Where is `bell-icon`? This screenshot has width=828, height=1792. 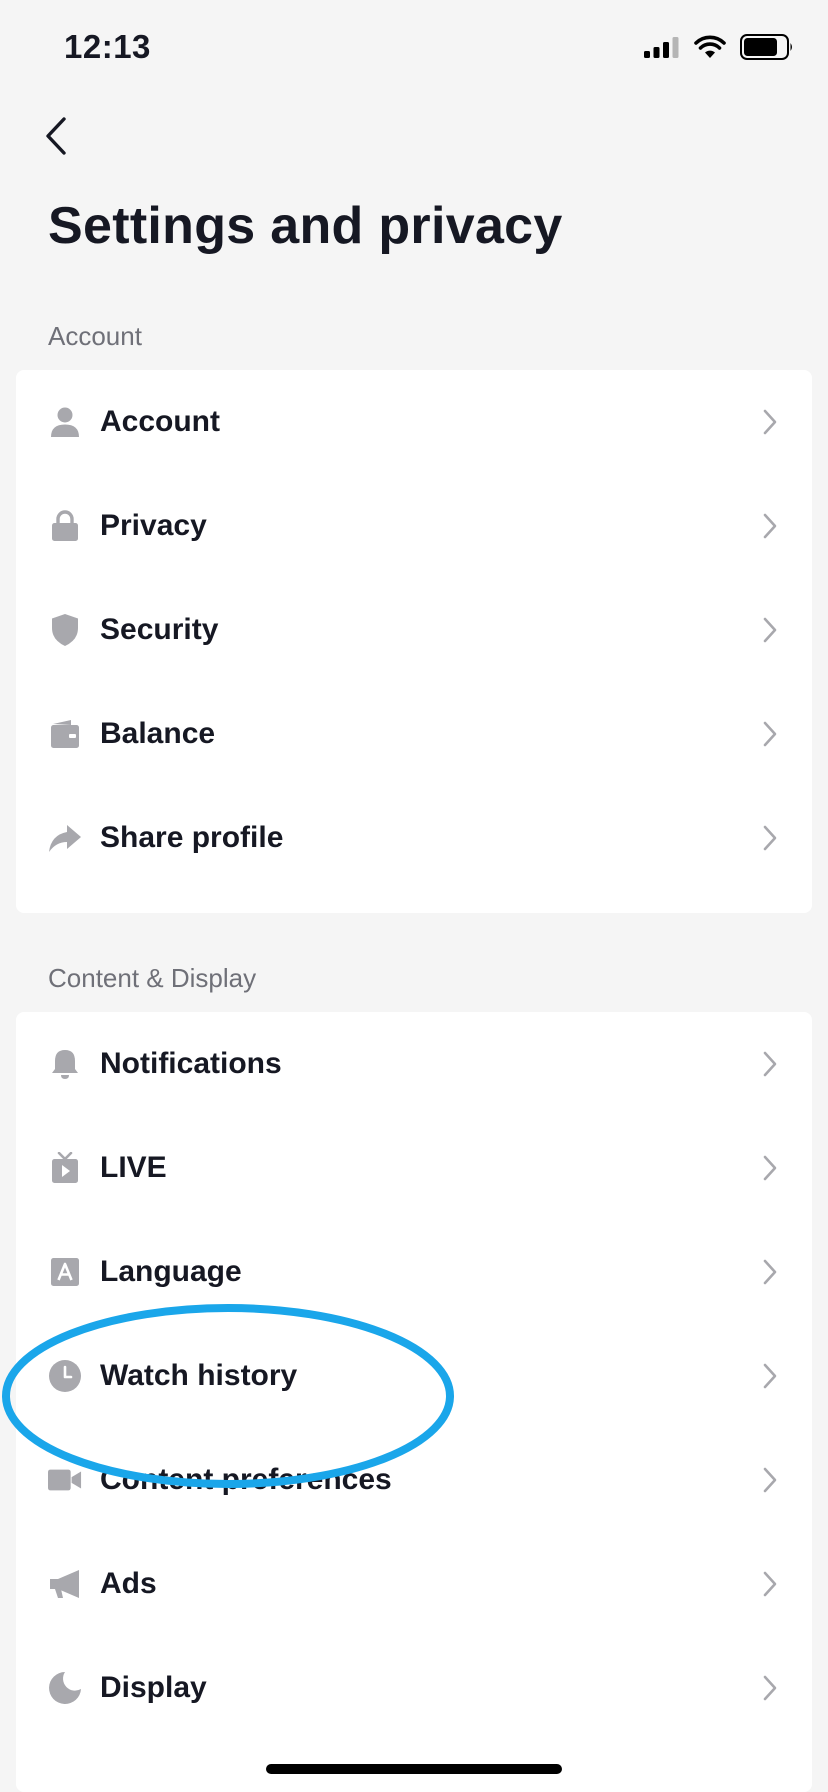 bell-icon is located at coordinates (65, 1064).